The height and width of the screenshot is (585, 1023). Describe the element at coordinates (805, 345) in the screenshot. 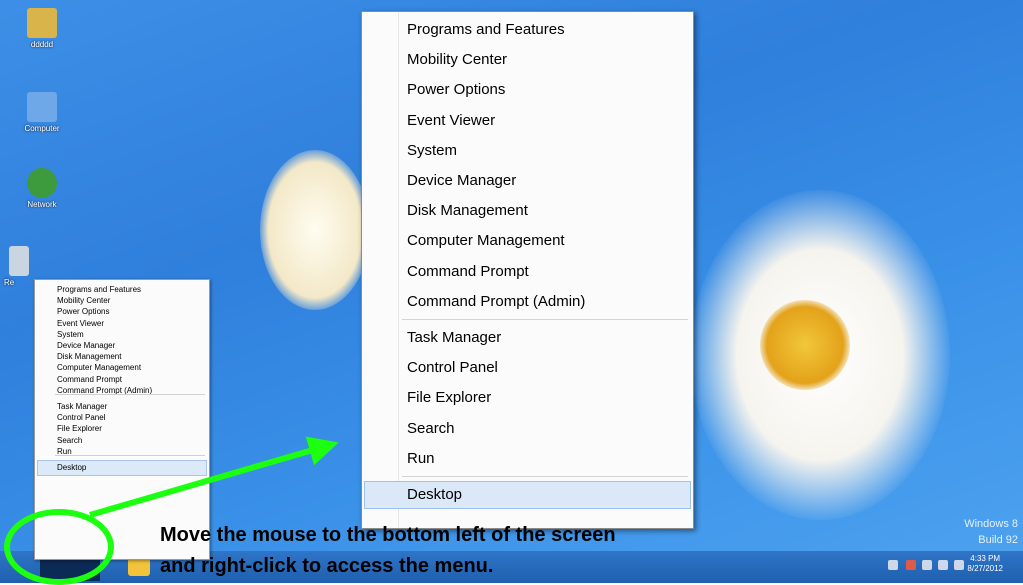

I see `wallpaper-flower-center` at that location.